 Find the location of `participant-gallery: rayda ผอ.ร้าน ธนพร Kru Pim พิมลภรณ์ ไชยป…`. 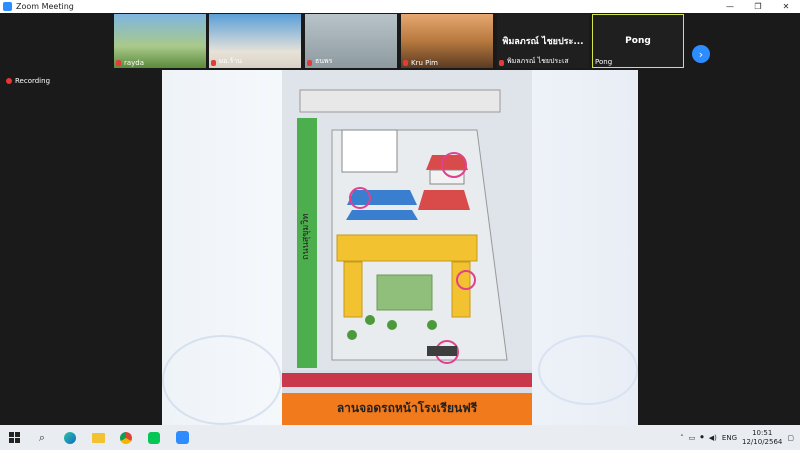

participant-gallery: rayda ผอ.ร้าน ธนพร Kru Pim พิมลภรณ์ ไชยป… is located at coordinates (400, 41).